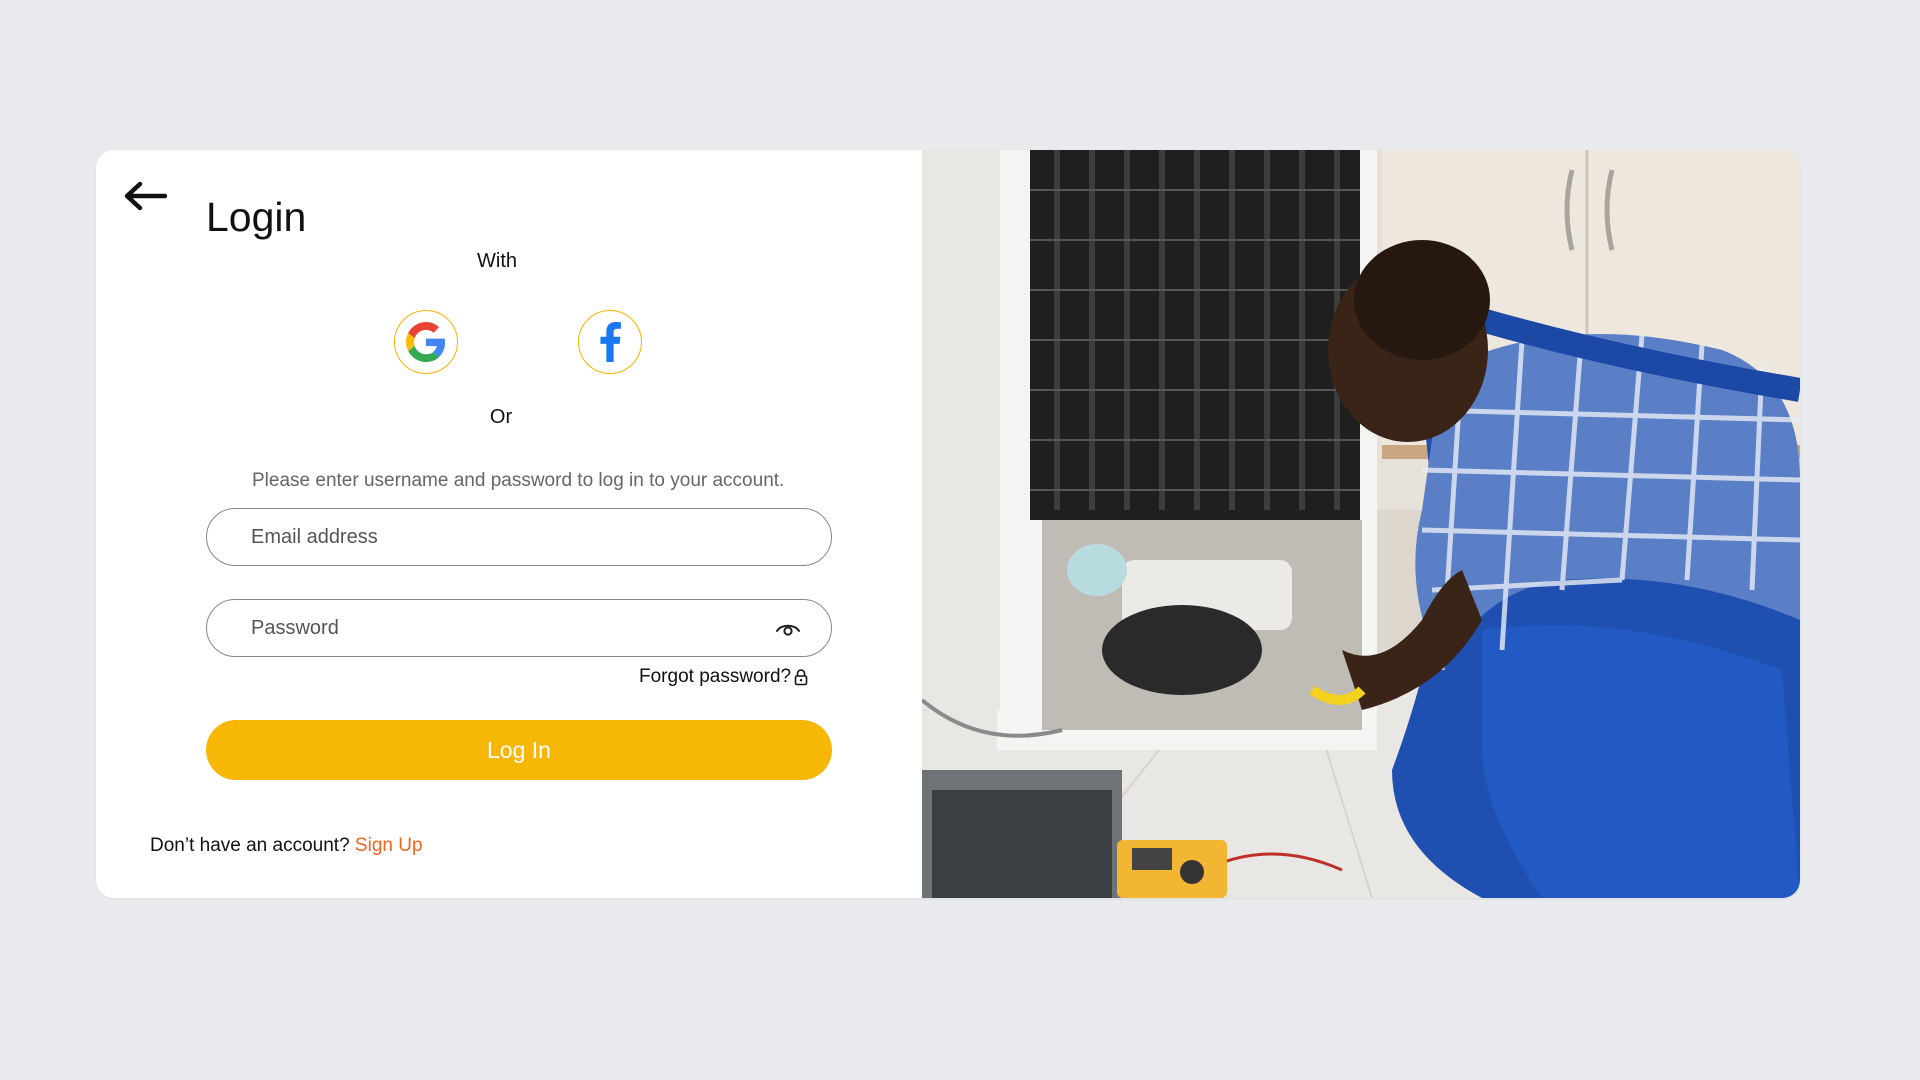 The width and height of the screenshot is (1920, 1080). What do you see at coordinates (501, 628) in the screenshot?
I see `password-input` at bounding box center [501, 628].